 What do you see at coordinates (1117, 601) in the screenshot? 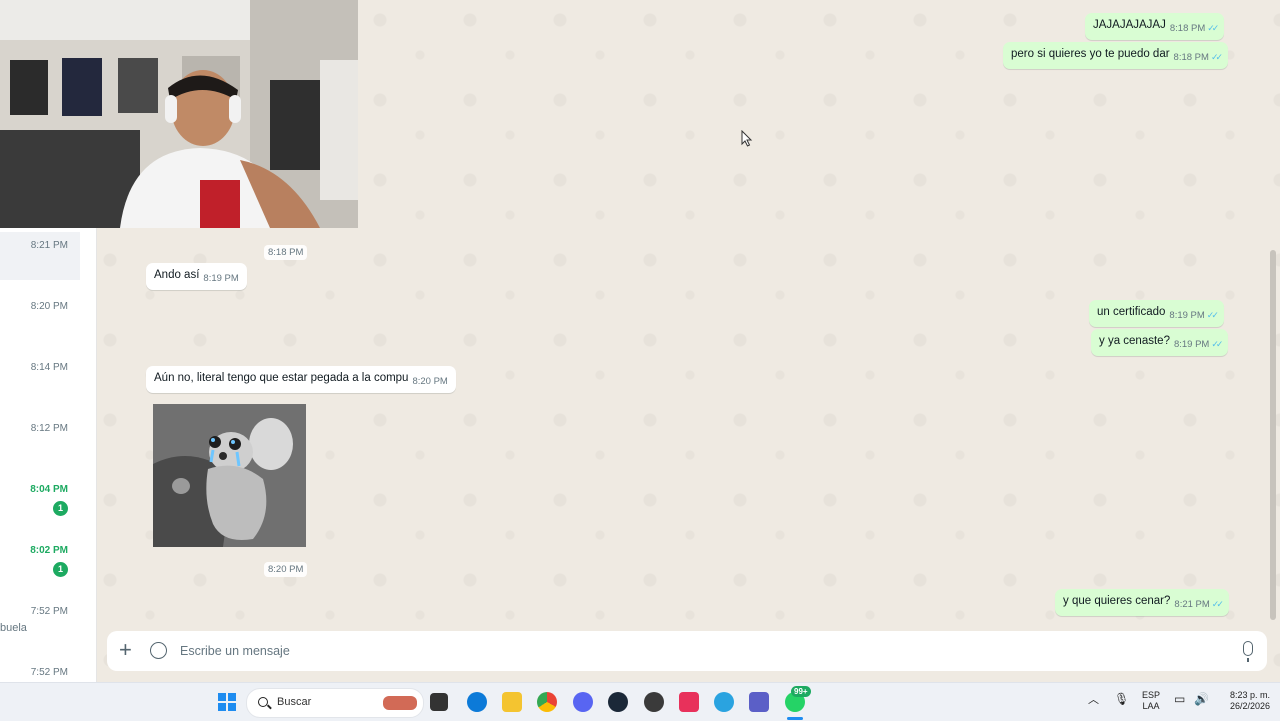
I see `message-text: y que quieres cenar?` at bounding box center [1117, 601].